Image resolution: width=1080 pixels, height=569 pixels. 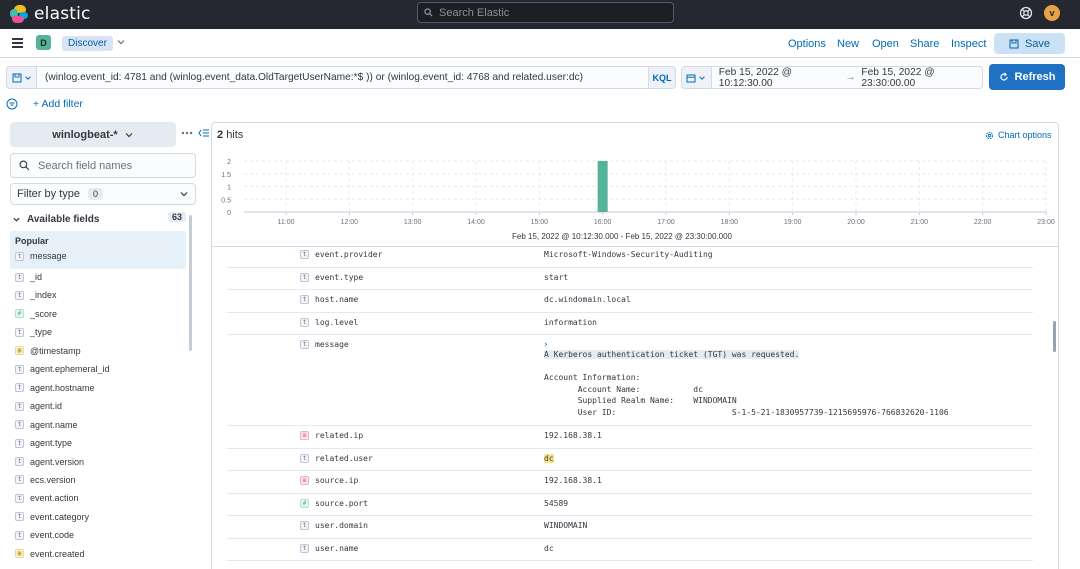 I want to click on doc-field-row: t host.name dc.windomain.local, so click(x=630, y=301).